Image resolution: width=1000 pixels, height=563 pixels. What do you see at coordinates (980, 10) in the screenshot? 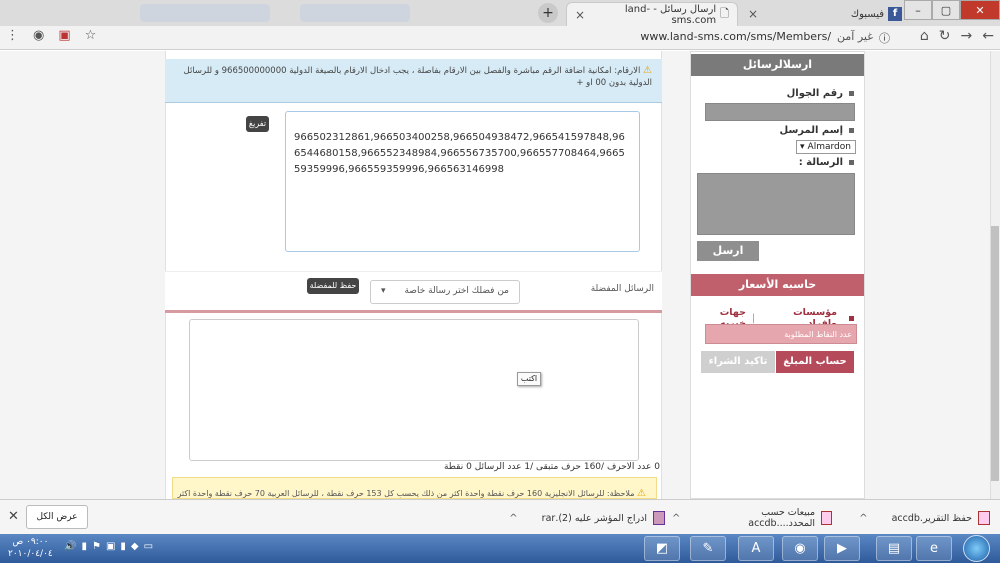
I see `window-close-button: ✕` at bounding box center [980, 10].